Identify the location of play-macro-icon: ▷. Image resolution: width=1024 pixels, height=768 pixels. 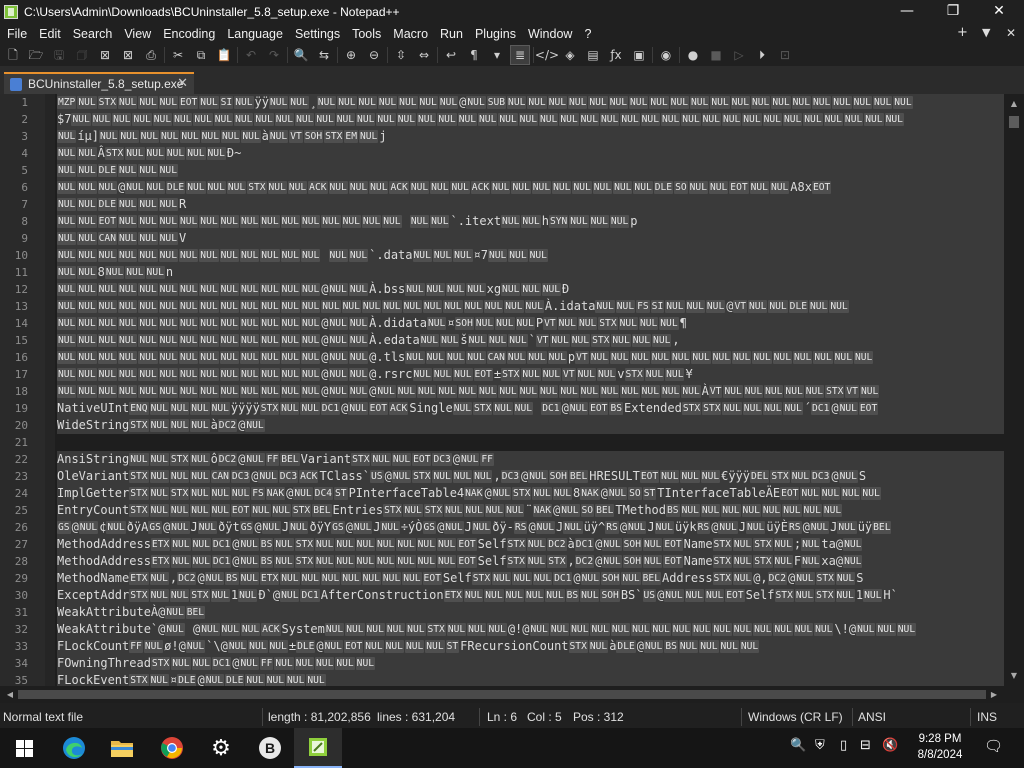
(739, 55).